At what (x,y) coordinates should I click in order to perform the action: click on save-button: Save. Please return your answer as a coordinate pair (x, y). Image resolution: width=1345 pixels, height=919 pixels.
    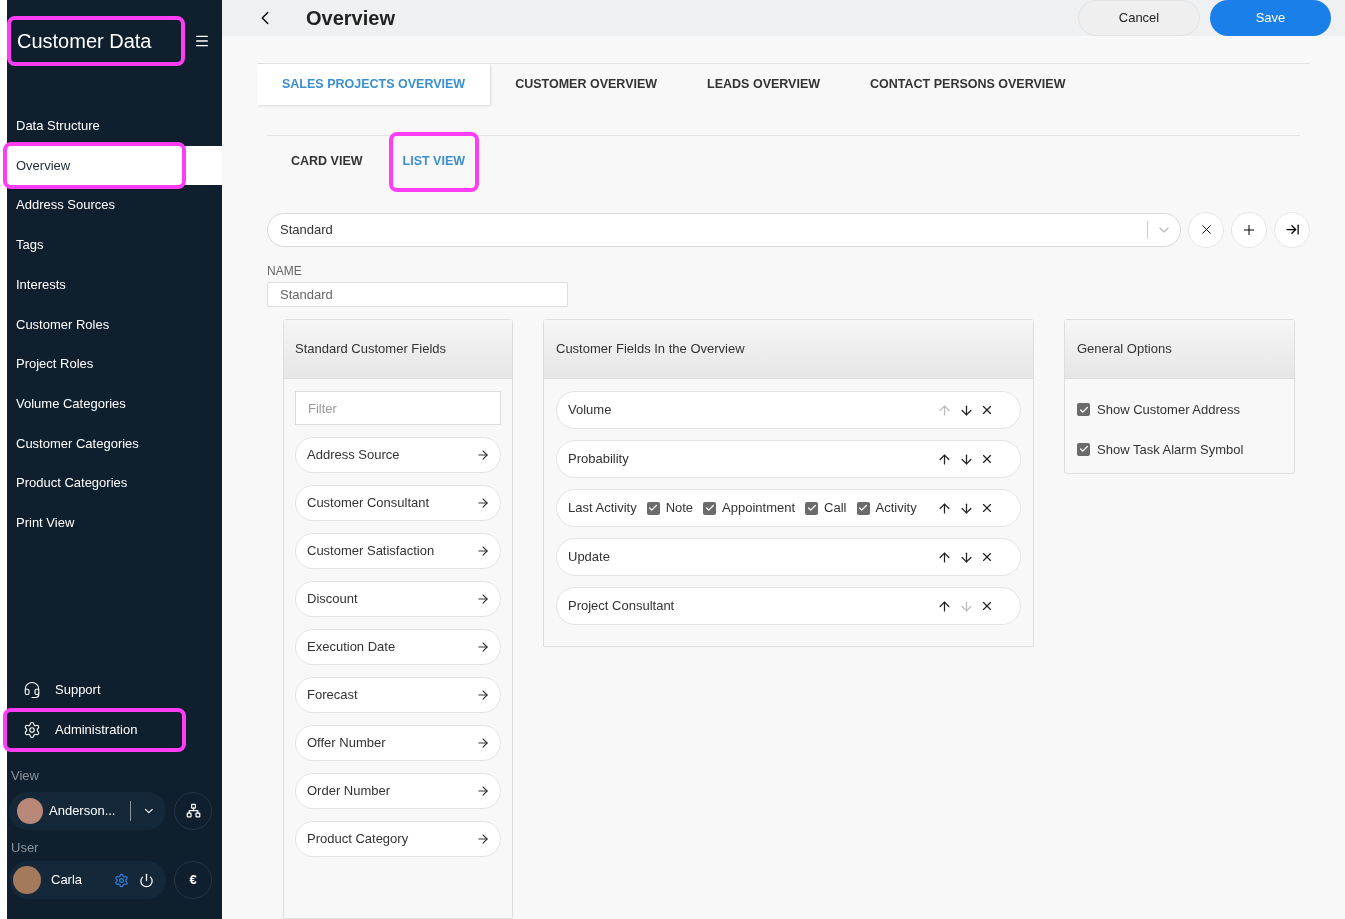
    Looking at the image, I should click on (1270, 18).